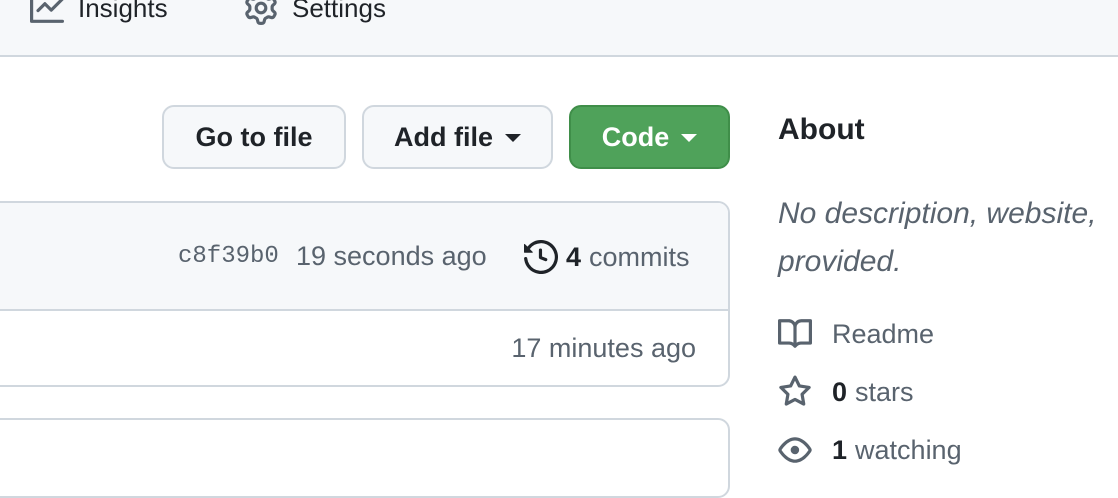 This screenshot has width=1118, height=498. Describe the element at coordinates (884, 391) in the screenshot. I see `stars-label: stars` at that location.